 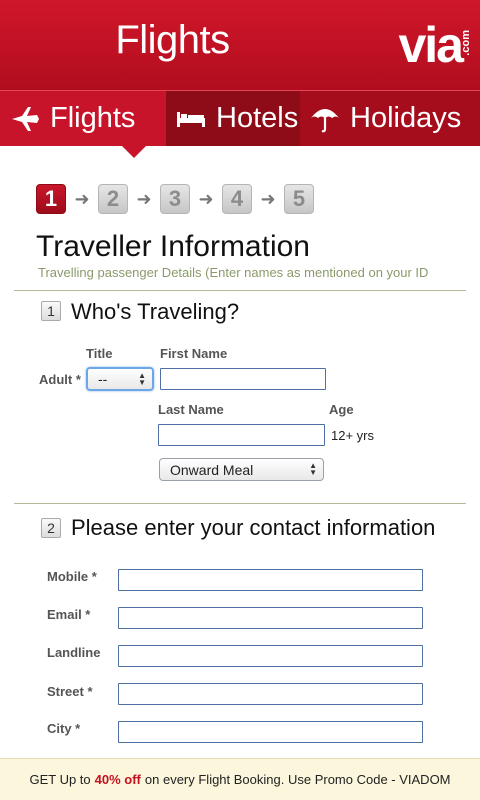 I want to click on tab-flights: Flights, so click(x=83, y=118).